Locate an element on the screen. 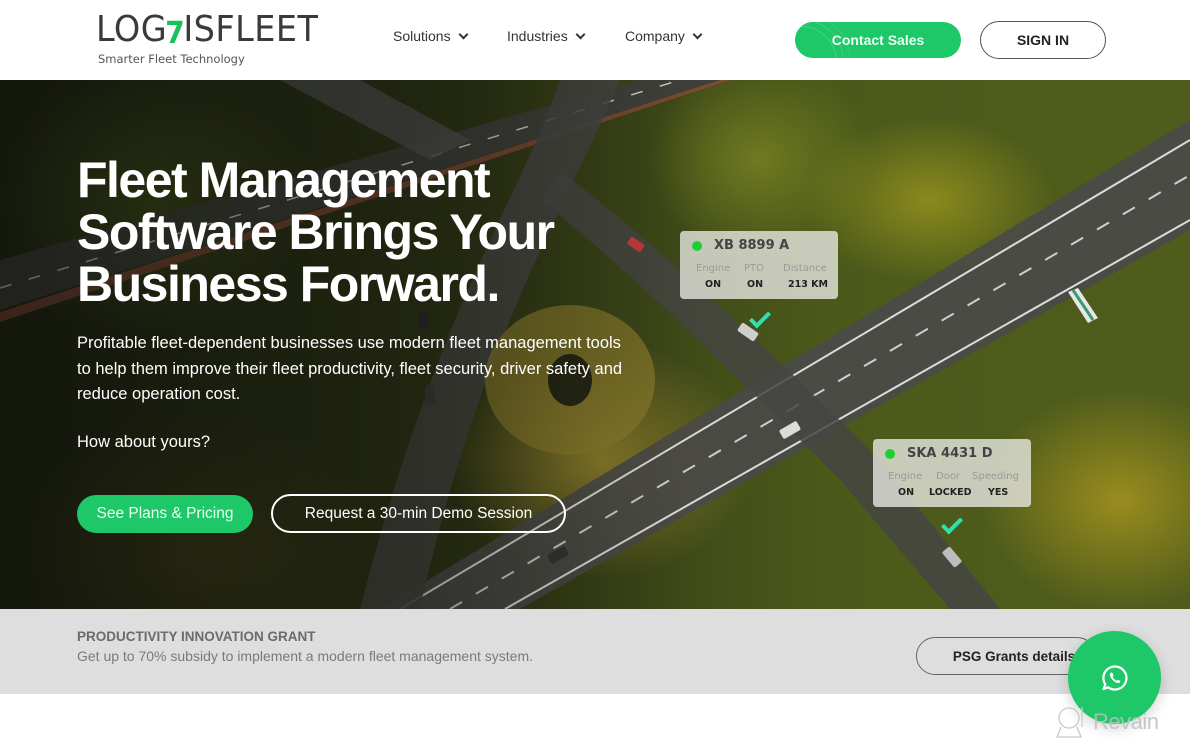 Image resolution: width=1190 pixels, height=753 pixels. whatsapp-icon is located at coordinates (1114, 677).